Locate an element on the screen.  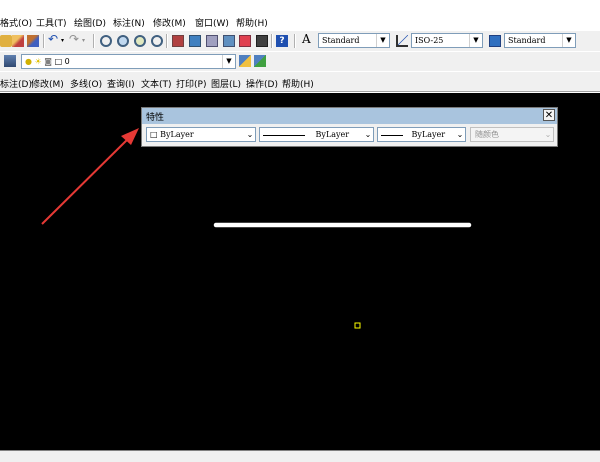
menu-tools: 工具(T) is located at coordinates (51, 22).